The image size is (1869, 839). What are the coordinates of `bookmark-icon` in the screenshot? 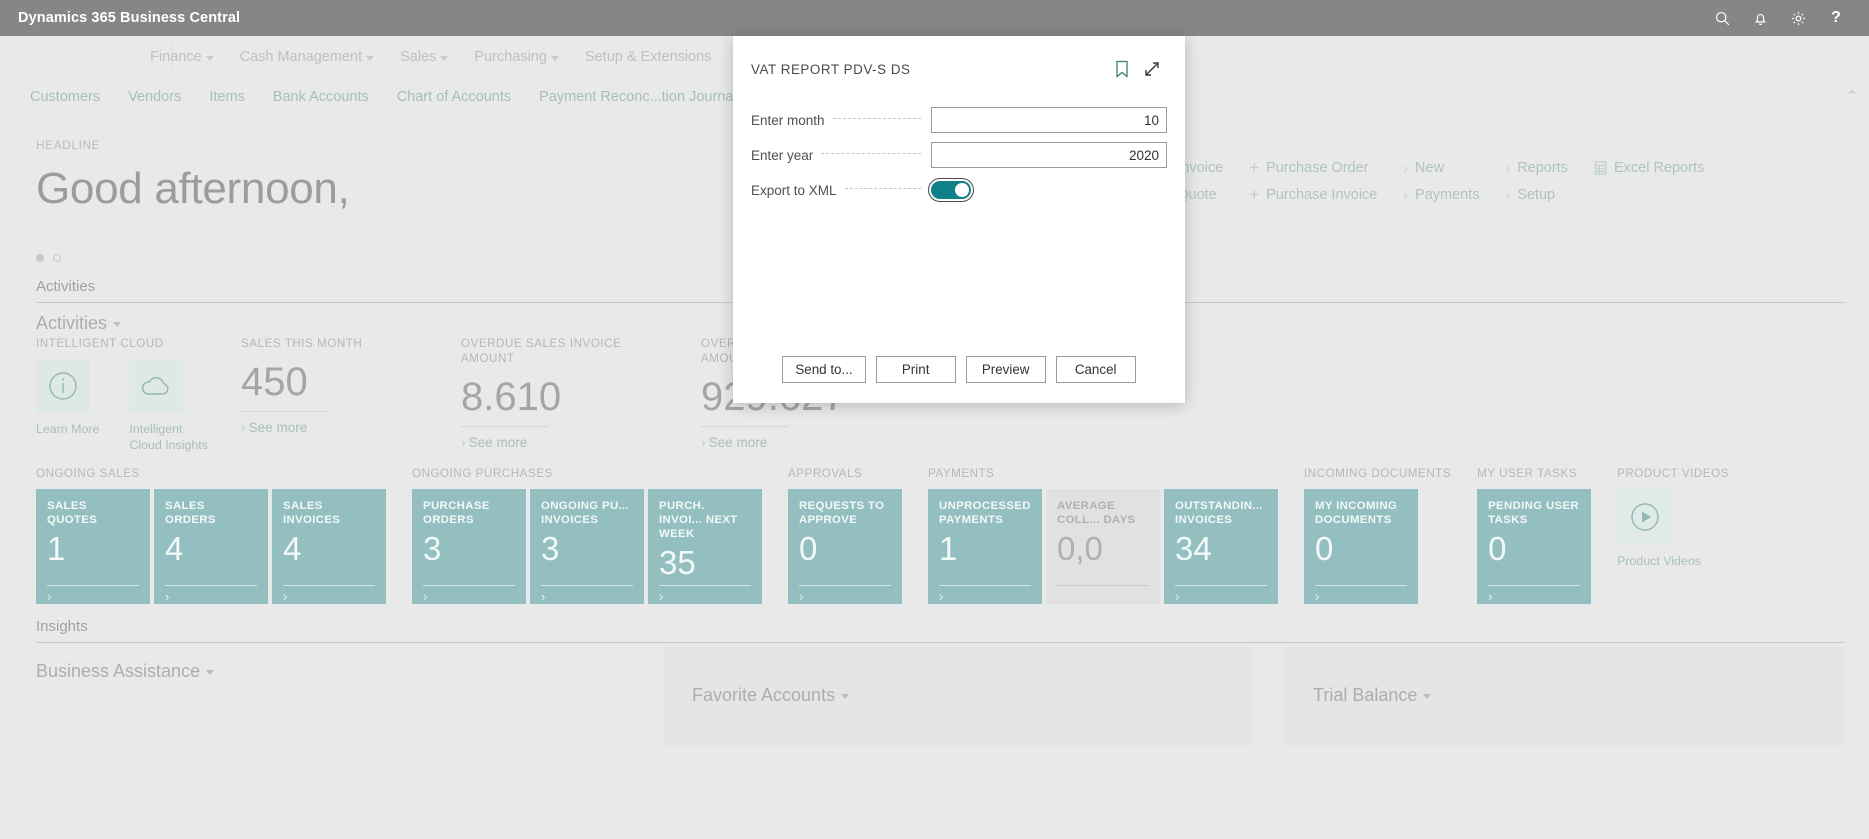 It's located at (1122, 69).